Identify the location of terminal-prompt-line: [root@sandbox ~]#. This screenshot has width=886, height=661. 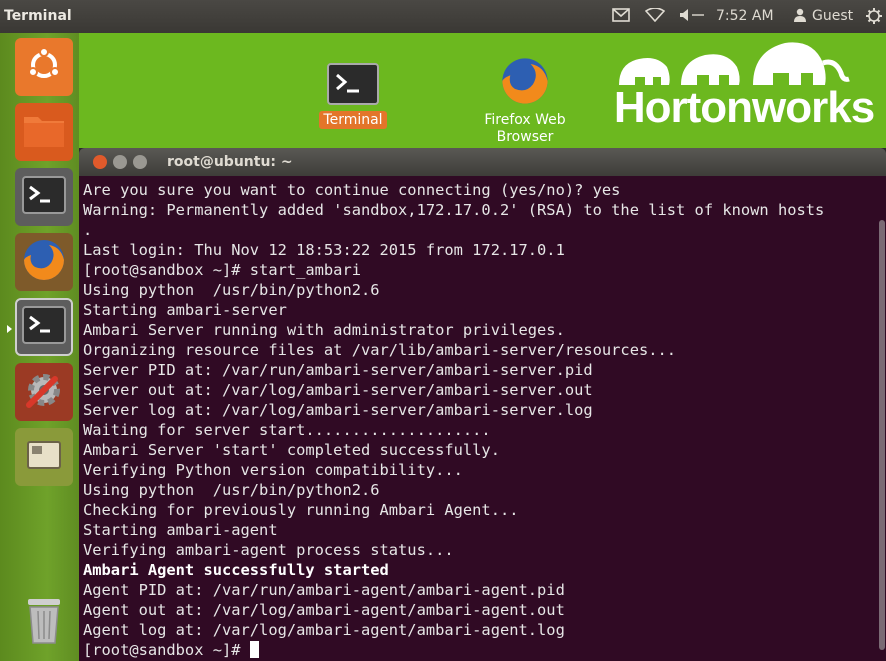
(484, 650).